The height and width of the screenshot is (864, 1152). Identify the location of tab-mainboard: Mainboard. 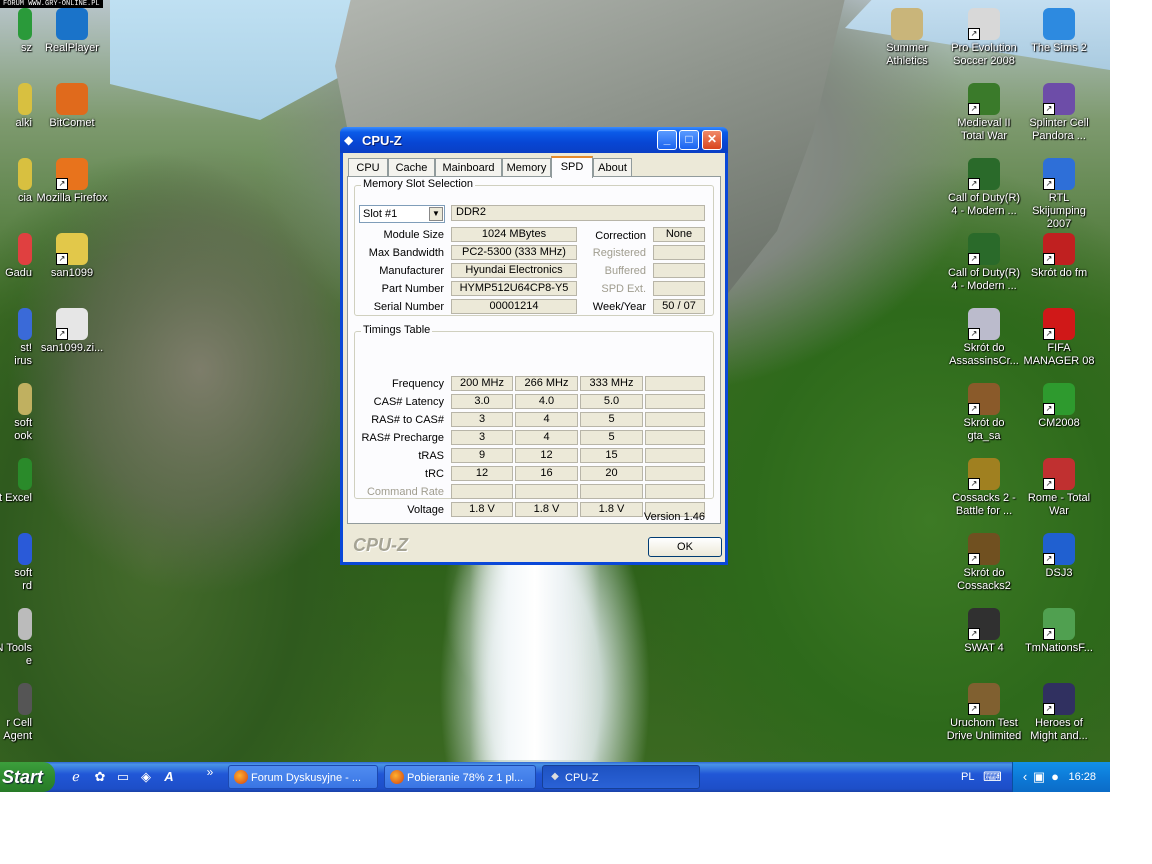
(468, 167).